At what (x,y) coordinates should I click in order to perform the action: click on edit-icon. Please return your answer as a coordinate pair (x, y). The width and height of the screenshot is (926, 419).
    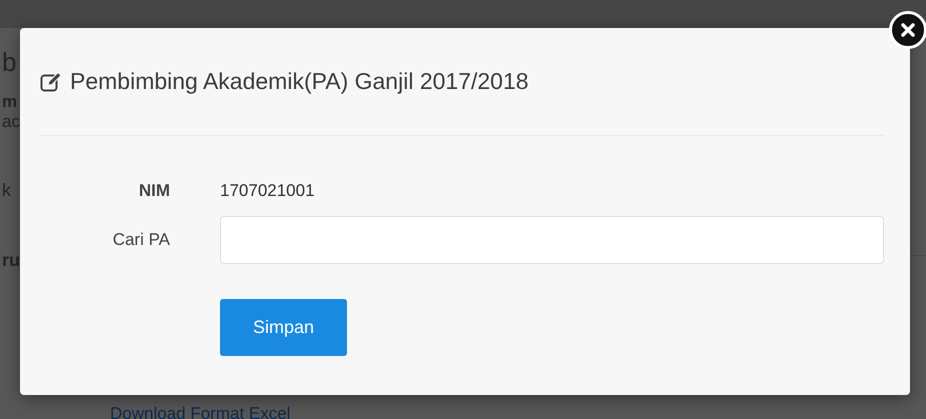
    Looking at the image, I should click on (51, 81).